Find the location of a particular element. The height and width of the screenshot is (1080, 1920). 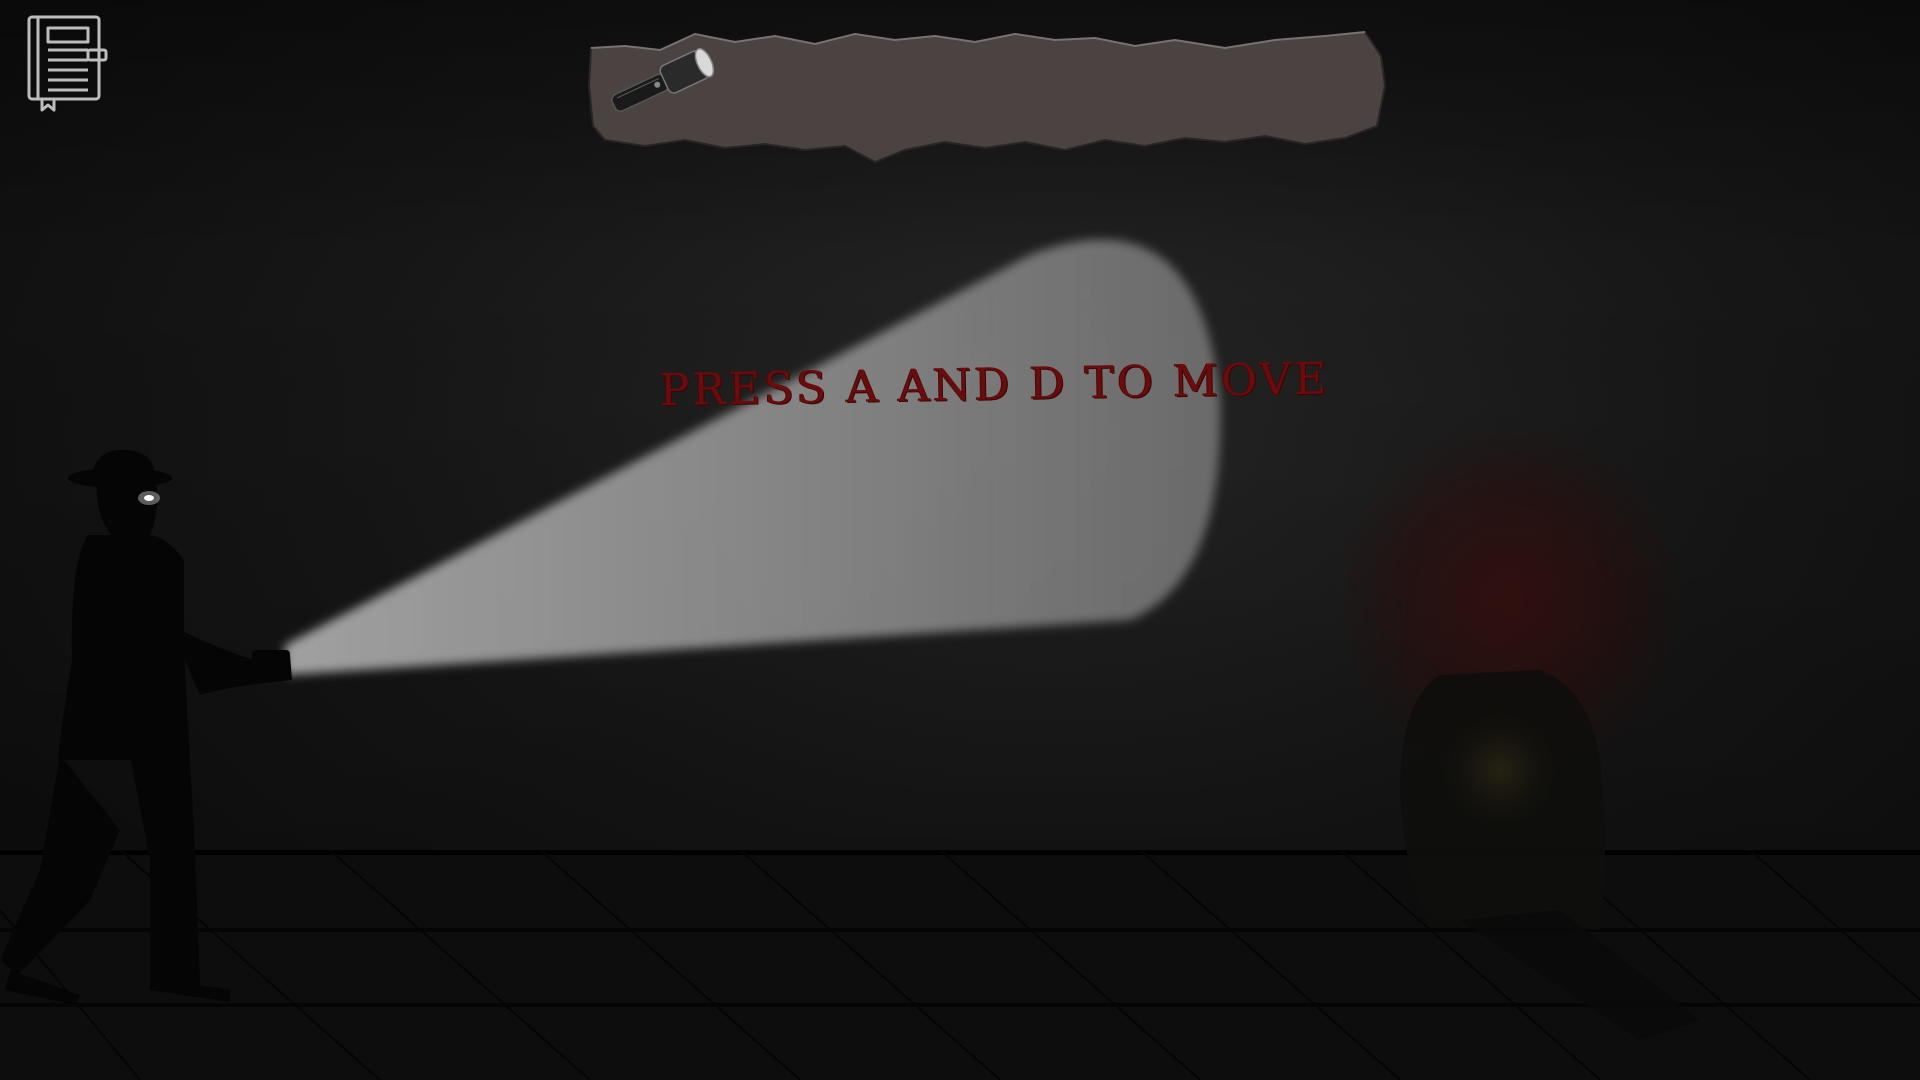

journal-icon is located at coordinates (67, 63).